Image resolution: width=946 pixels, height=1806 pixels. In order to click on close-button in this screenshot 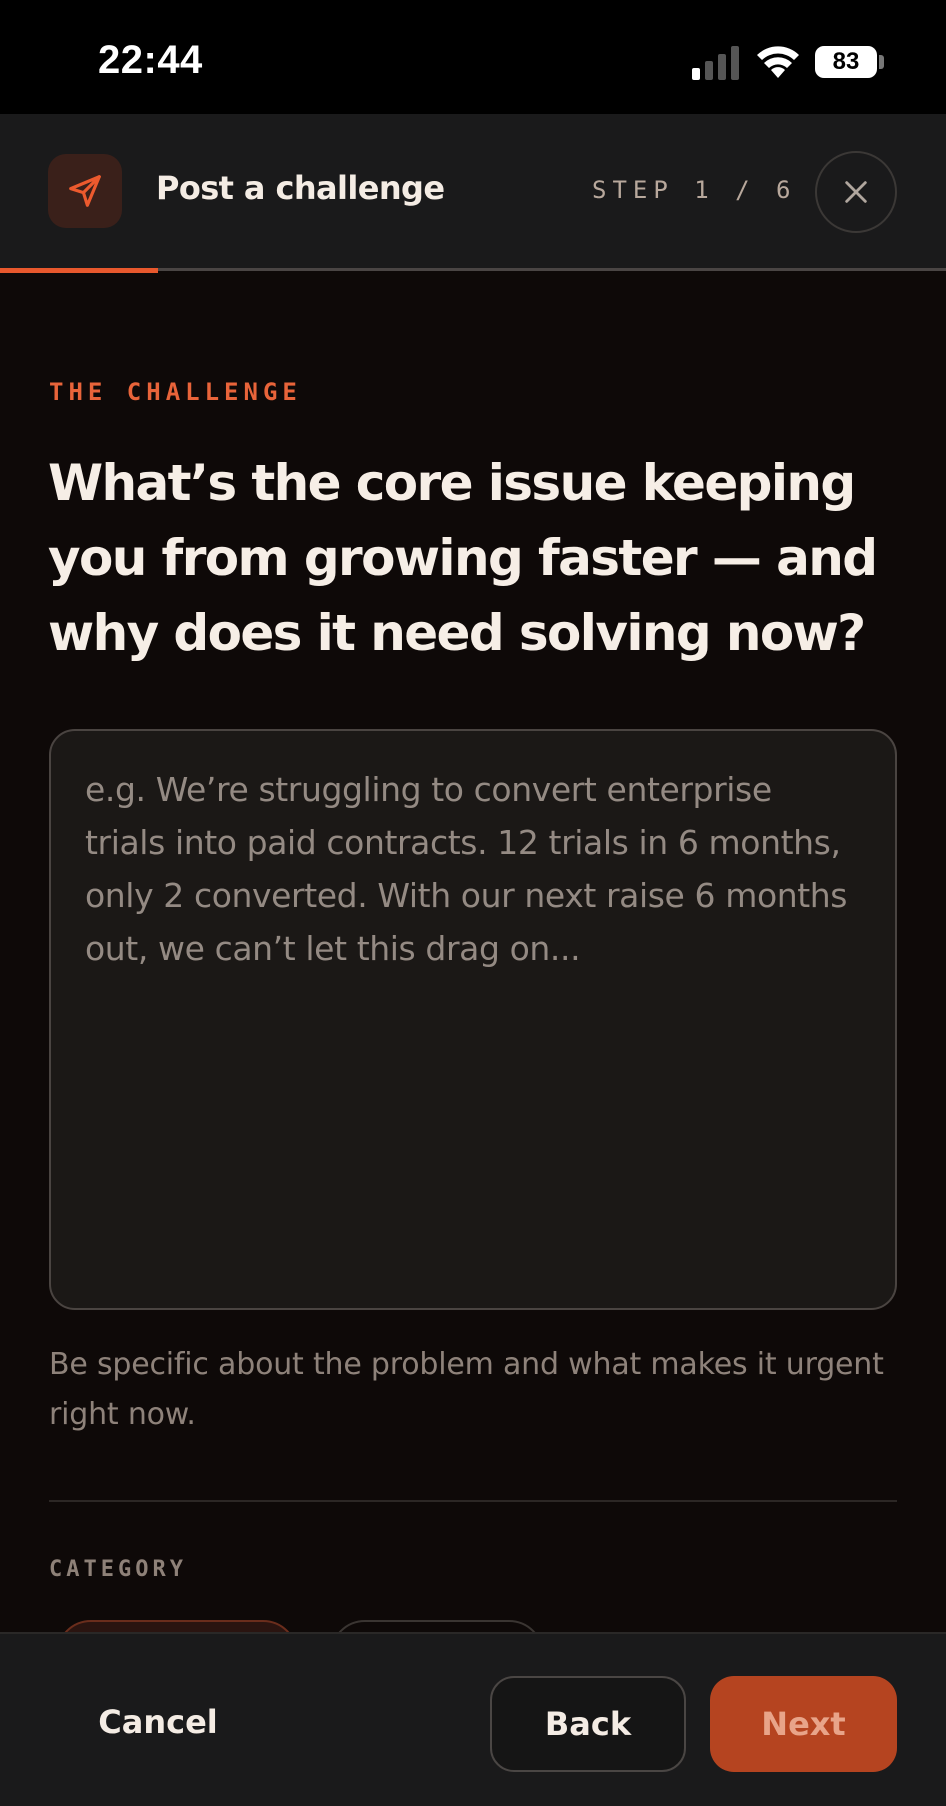, I will do `click(856, 192)`.